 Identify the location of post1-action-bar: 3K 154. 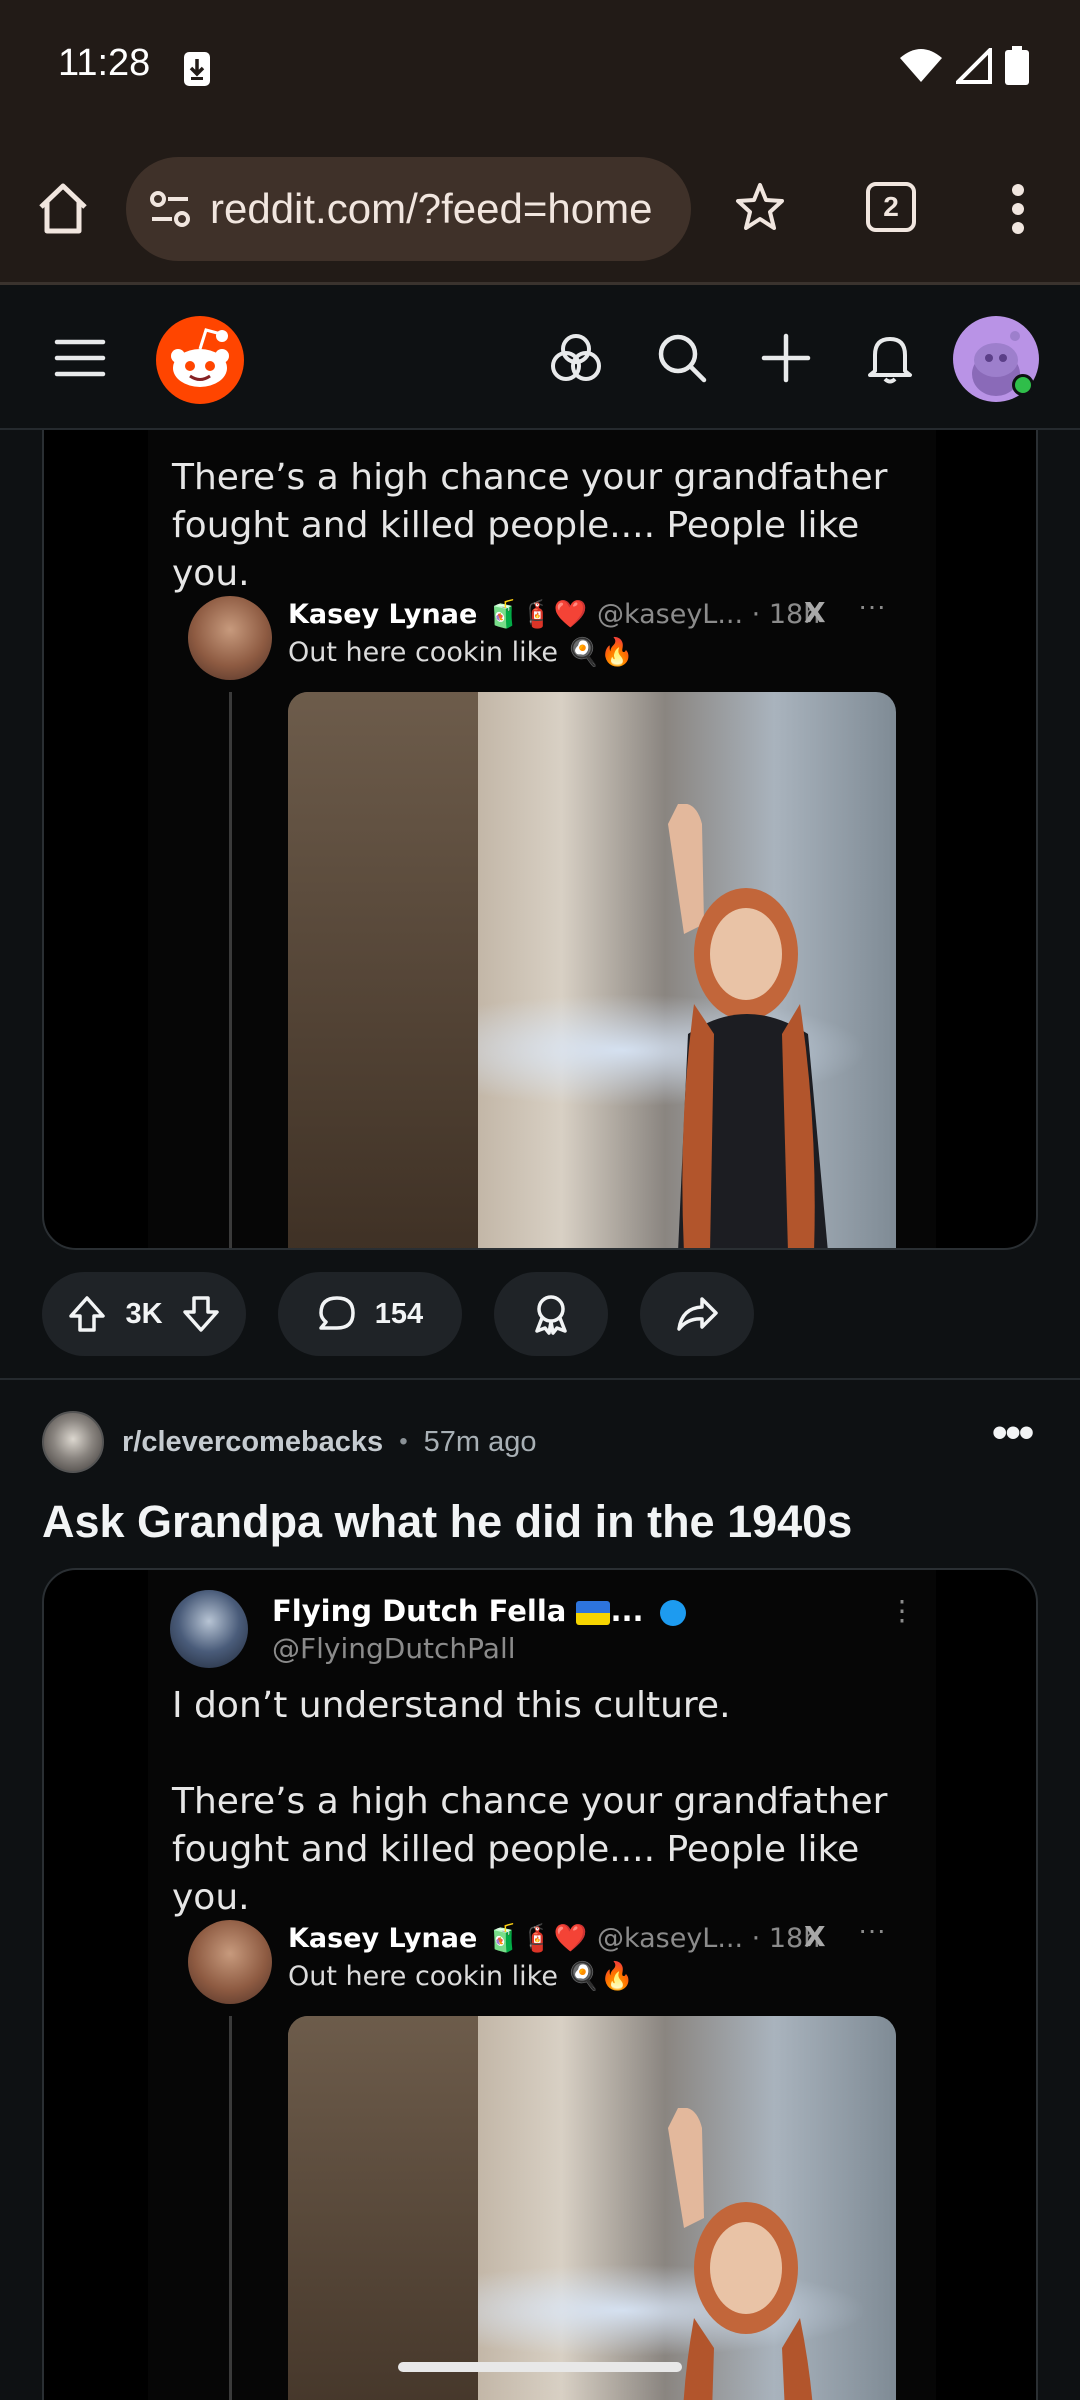
(398, 1315).